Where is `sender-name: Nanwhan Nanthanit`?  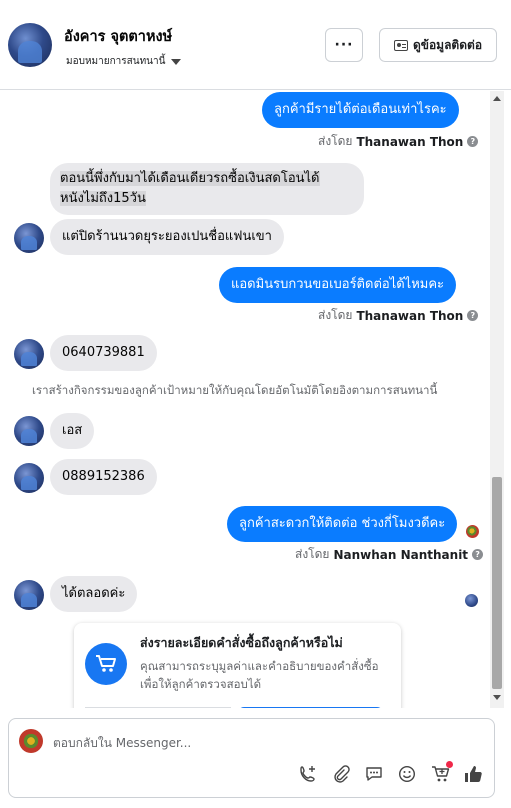
sender-name: Nanwhan Nanthanit is located at coordinates (401, 554).